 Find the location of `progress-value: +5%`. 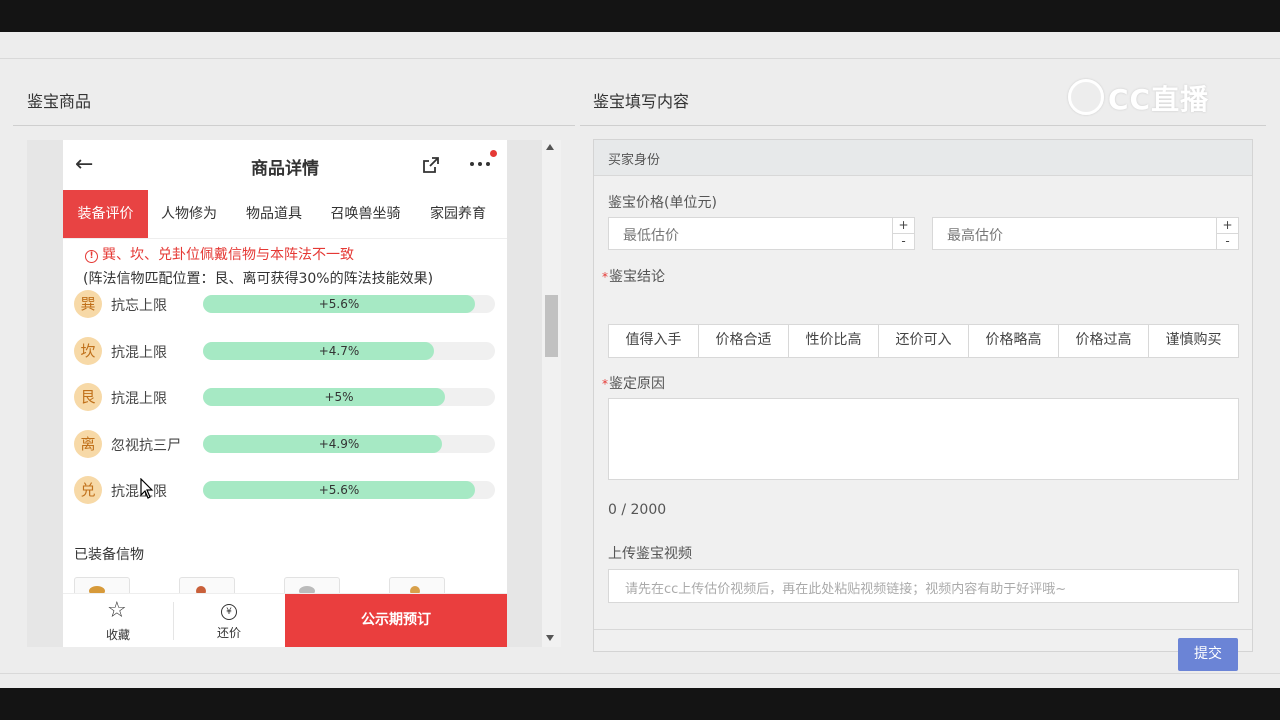

progress-value: +5% is located at coordinates (339, 397).